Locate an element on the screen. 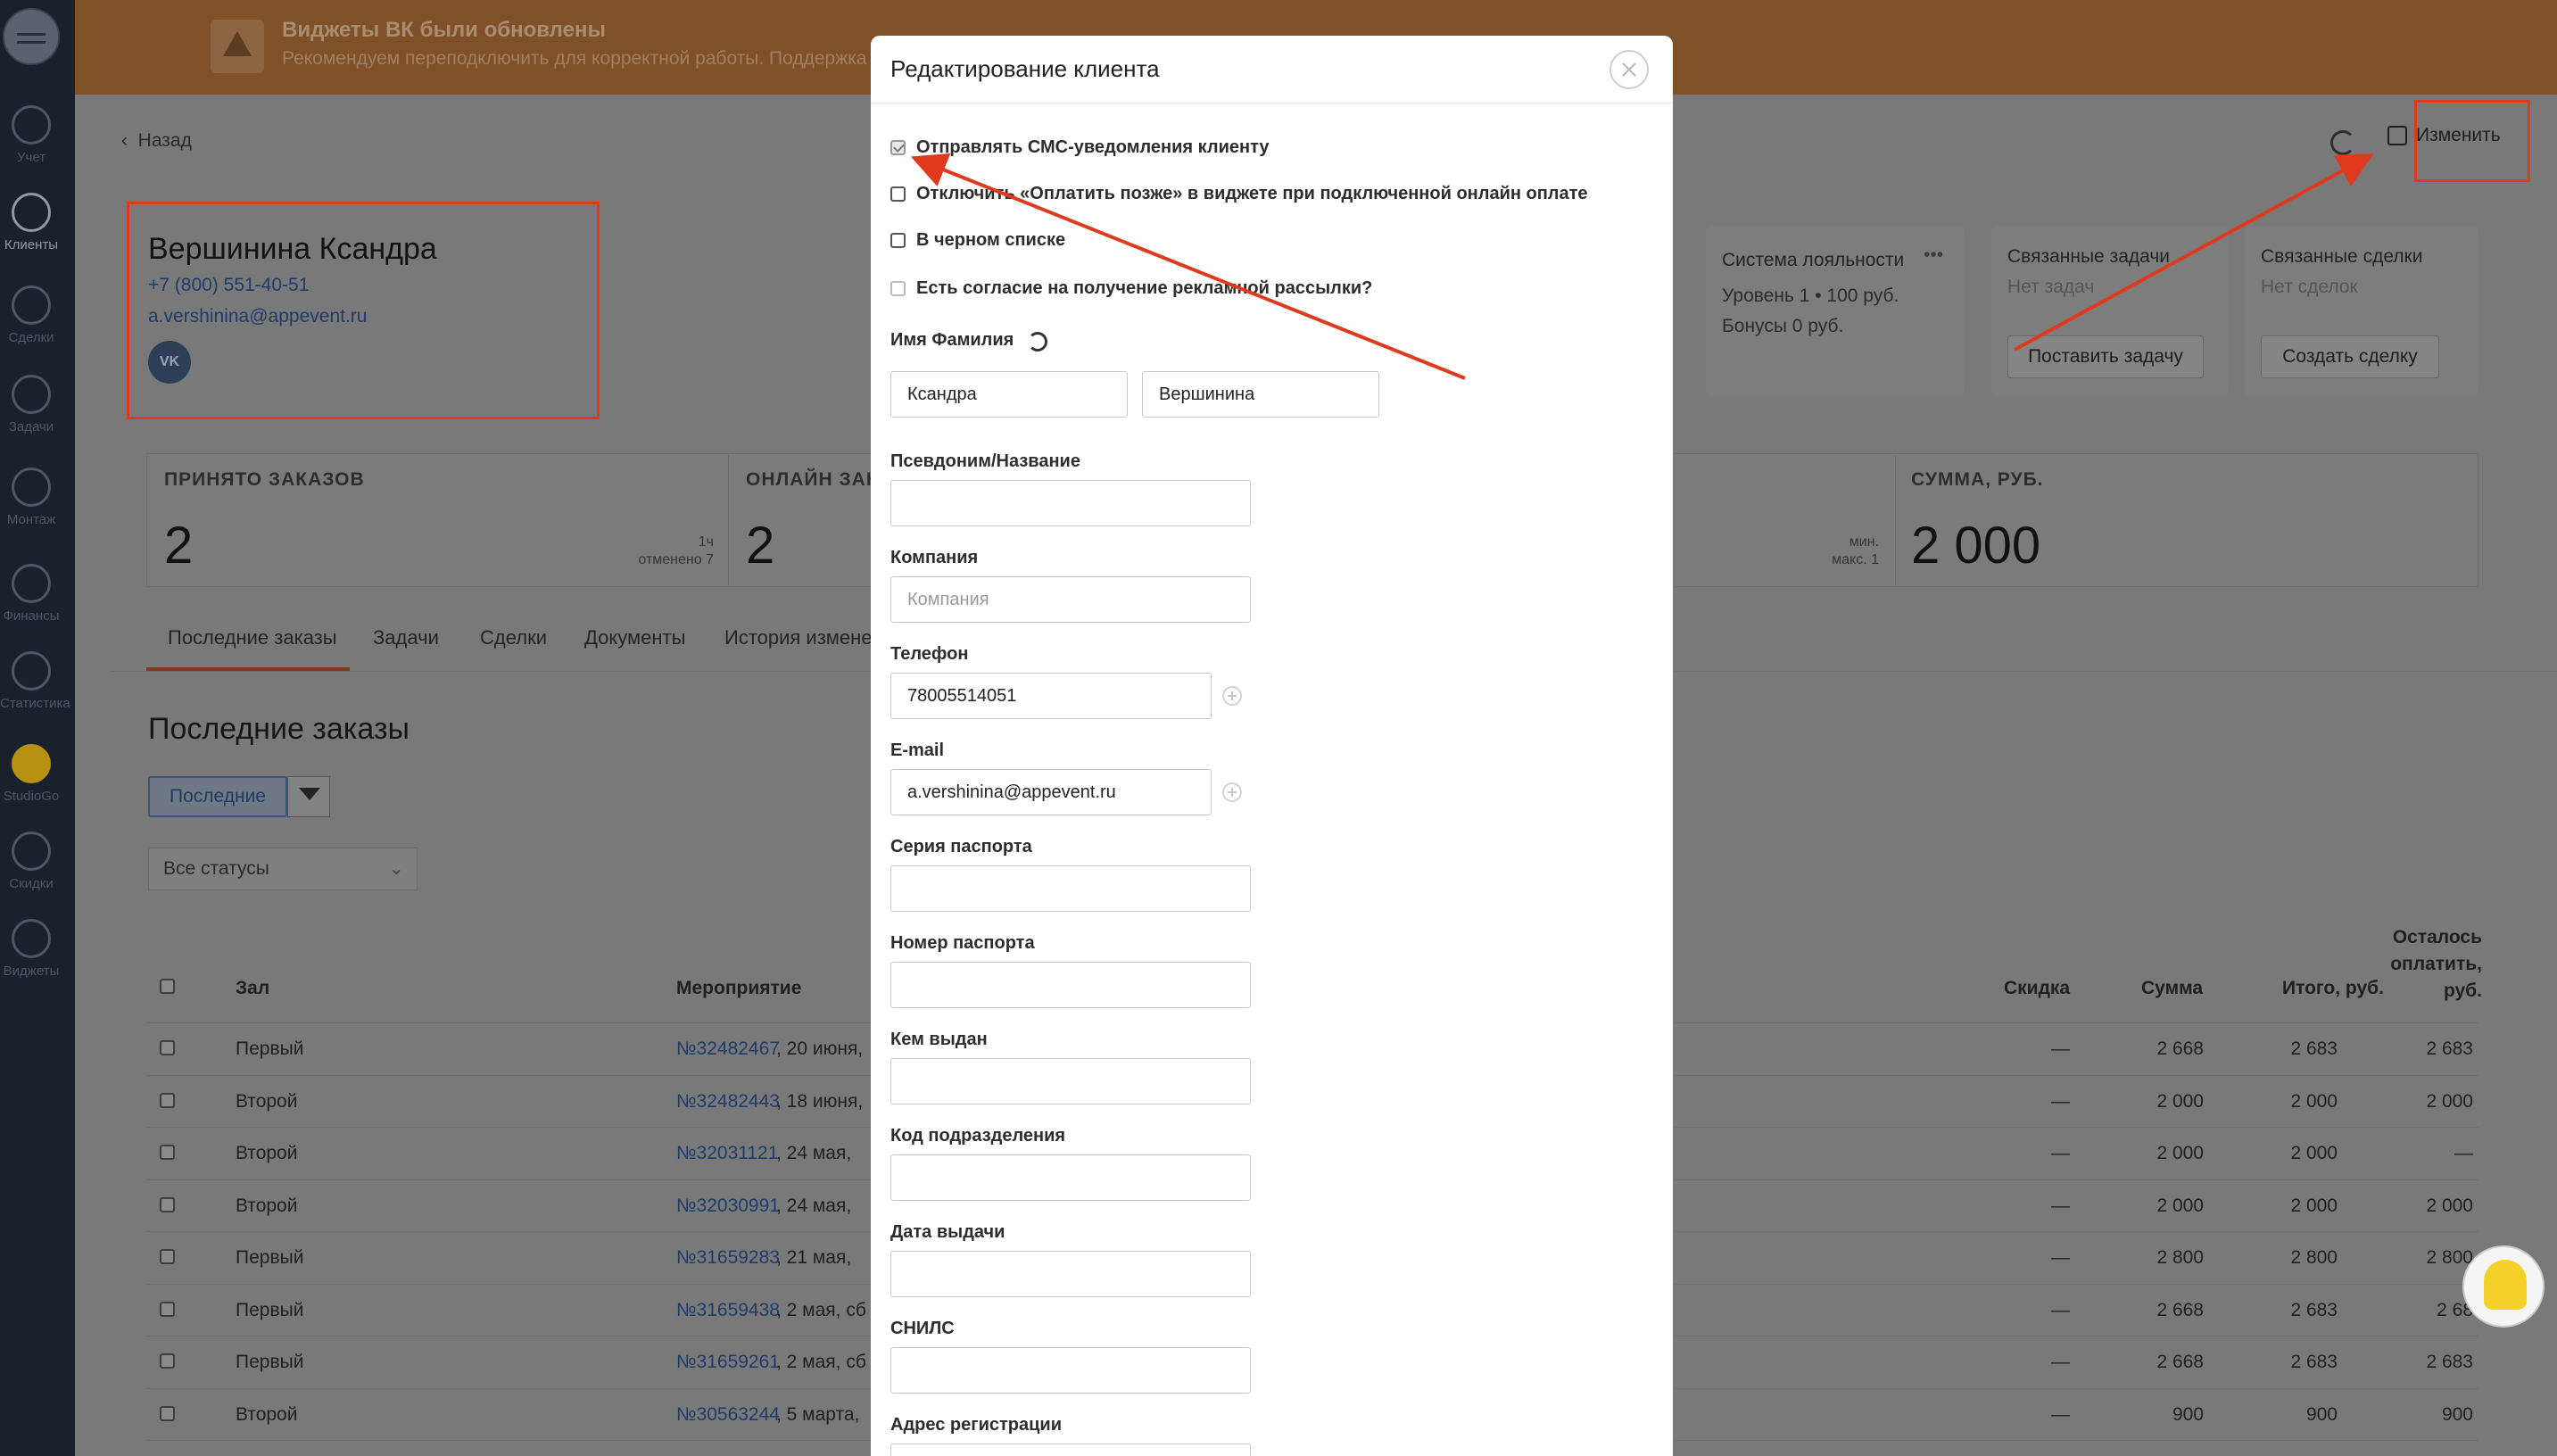  row-order-link: №32482443 is located at coordinates (728, 1102).